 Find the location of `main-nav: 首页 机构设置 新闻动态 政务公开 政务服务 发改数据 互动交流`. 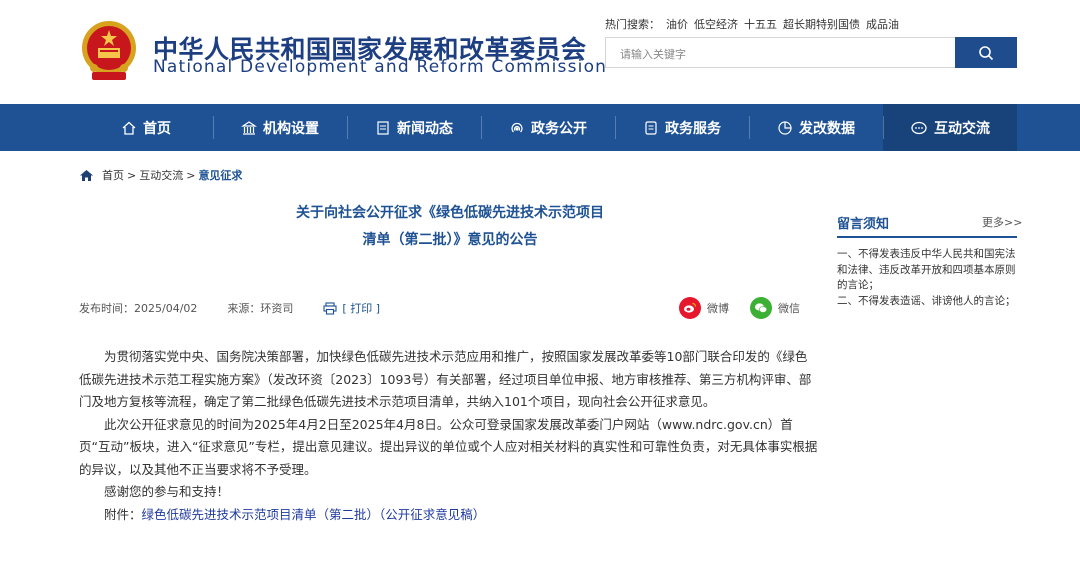

main-nav: 首页 机构设置 新闻动态 政务公开 政务服务 发改数据 互动交流 is located at coordinates (540, 127).